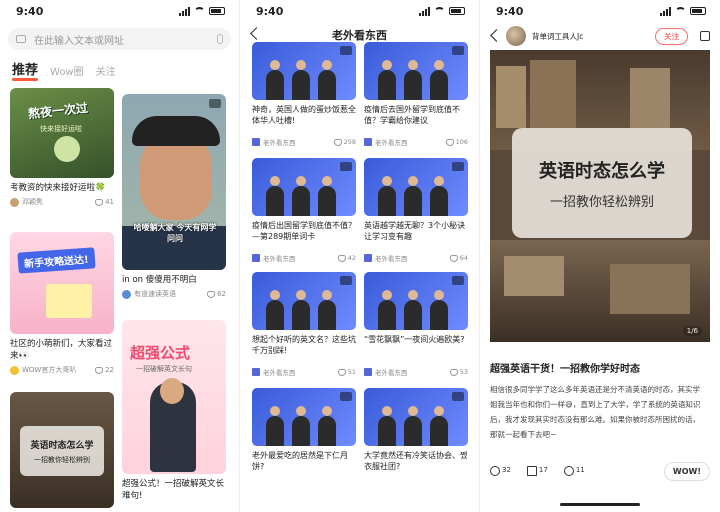 The height and width of the screenshot is (512, 720). Describe the element at coordinates (301, 411) in the screenshot. I see `presenter-head` at that location.